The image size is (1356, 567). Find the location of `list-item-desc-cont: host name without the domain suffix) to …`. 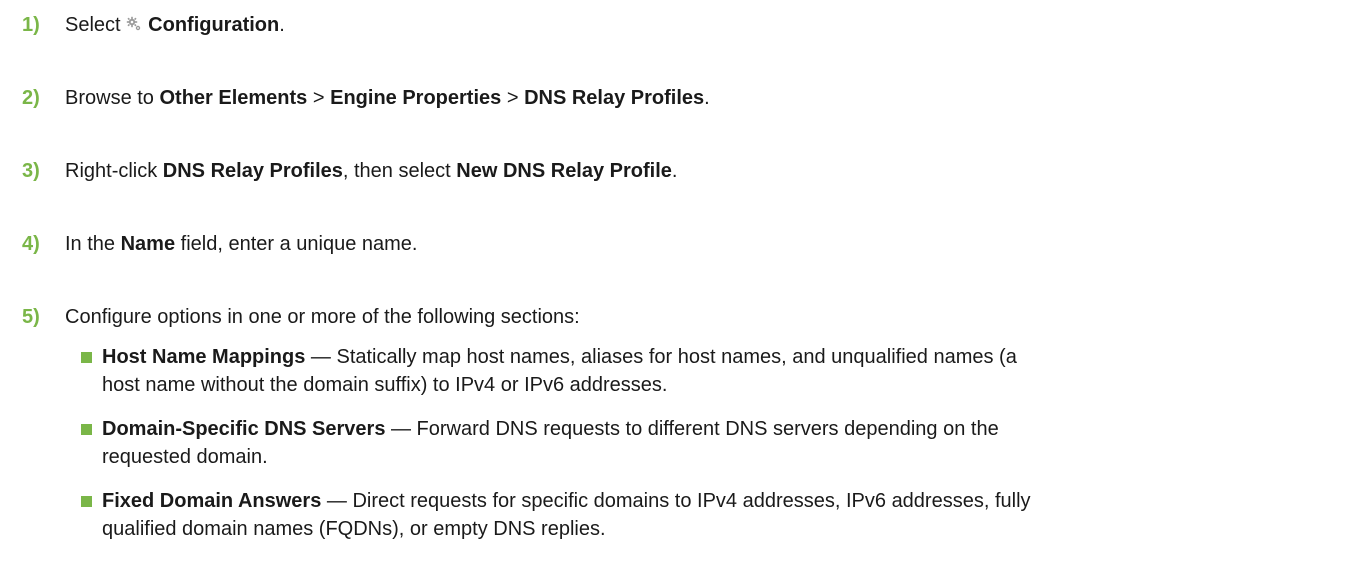

list-item-desc-cont: host name without the domain suffix) to … is located at coordinates (385, 385).